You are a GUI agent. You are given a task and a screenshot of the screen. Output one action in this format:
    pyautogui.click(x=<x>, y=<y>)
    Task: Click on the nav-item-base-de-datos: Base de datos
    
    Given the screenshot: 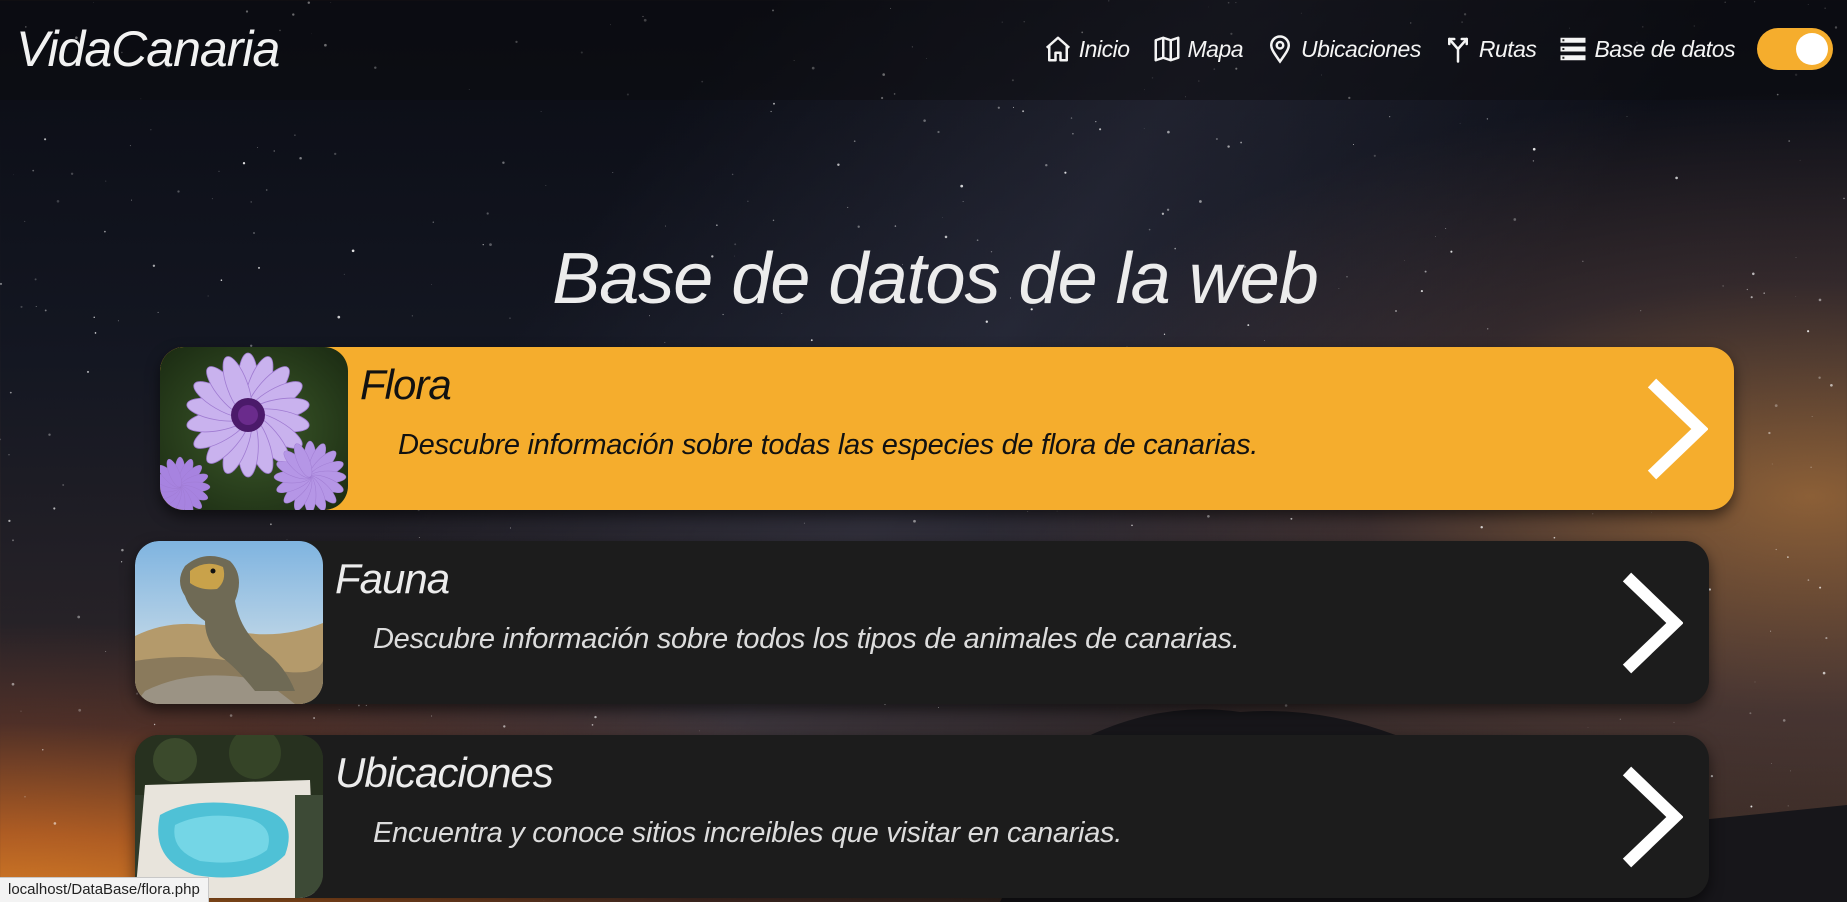 What is the action you would take?
    pyautogui.click(x=1646, y=49)
    